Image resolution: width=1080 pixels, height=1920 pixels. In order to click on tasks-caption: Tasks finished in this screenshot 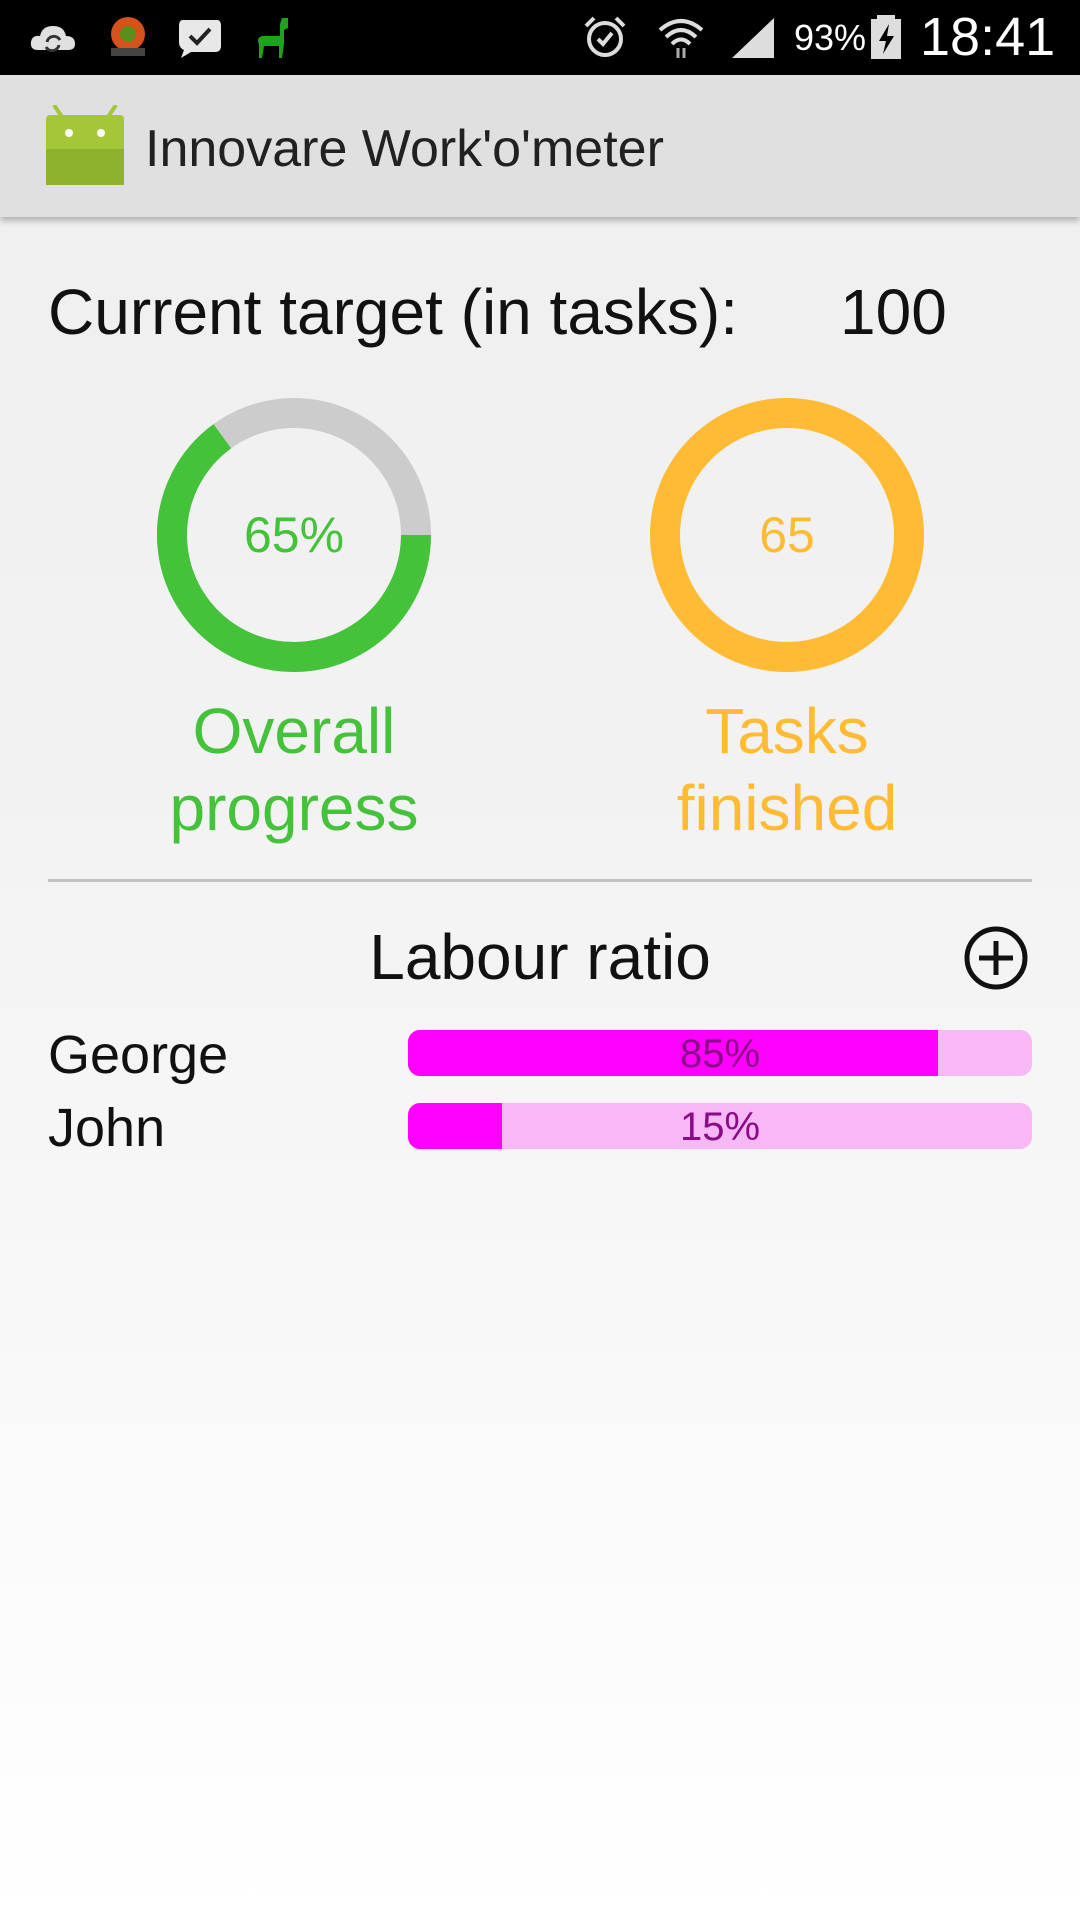, I will do `click(787, 770)`.